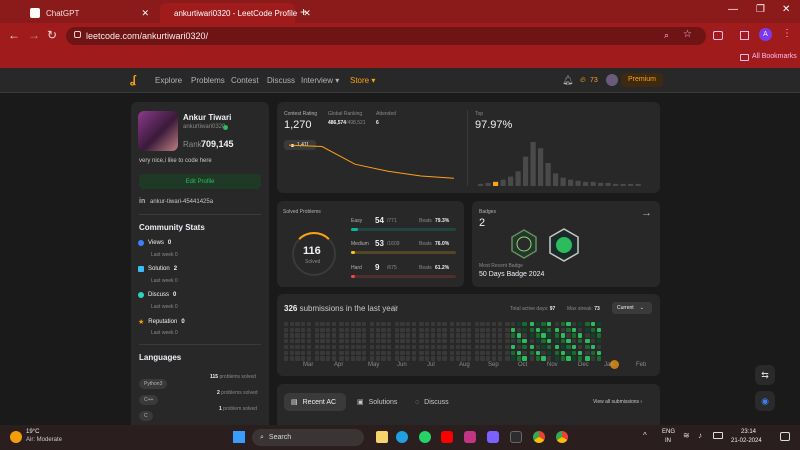 The width and height of the screenshot is (800, 450). I want to click on language-indicator: ENG, so click(668, 432).